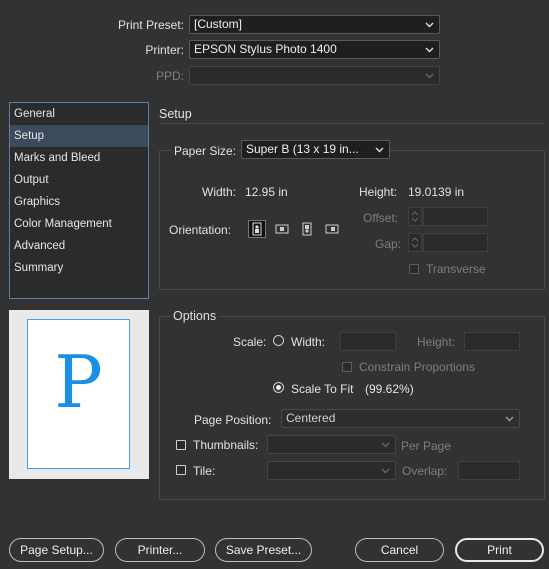 The width and height of the screenshot is (549, 569). Describe the element at coordinates (322, 389) in the screenshot. I see `scale-to-fit-label: Scale To Fit` at that location.